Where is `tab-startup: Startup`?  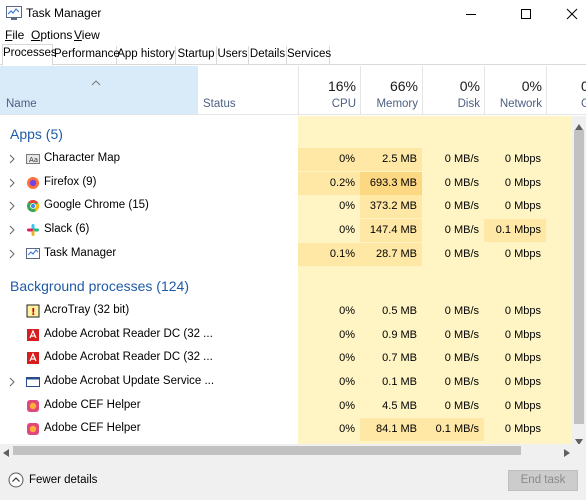
tab-startup: Startup is located at coordinates (196, 55).